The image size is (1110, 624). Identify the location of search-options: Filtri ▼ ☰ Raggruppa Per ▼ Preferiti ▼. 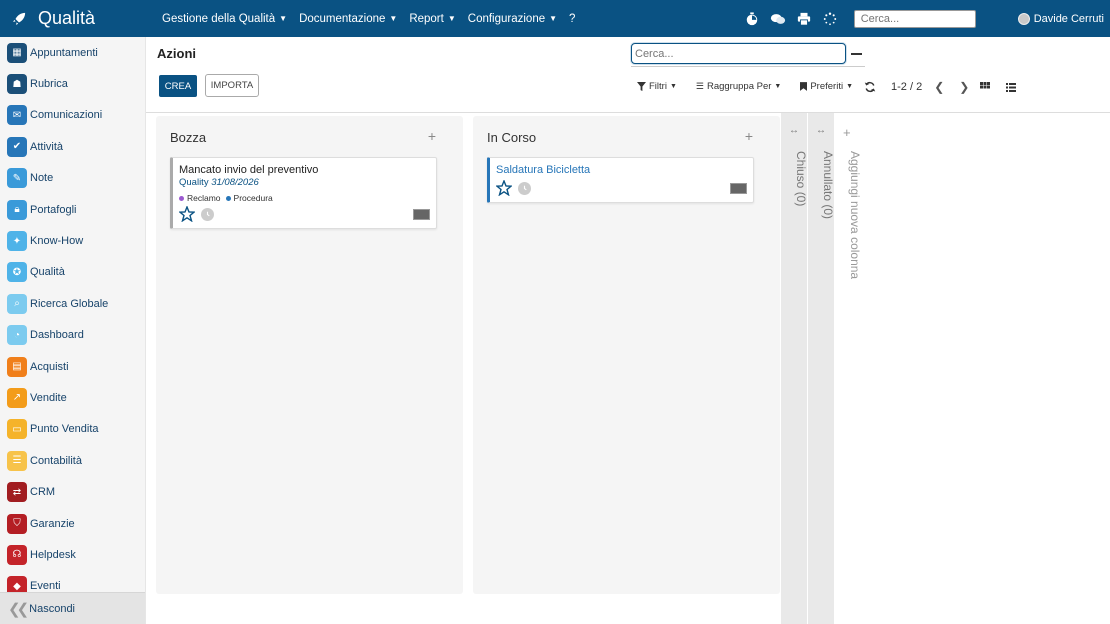
(754, 86).